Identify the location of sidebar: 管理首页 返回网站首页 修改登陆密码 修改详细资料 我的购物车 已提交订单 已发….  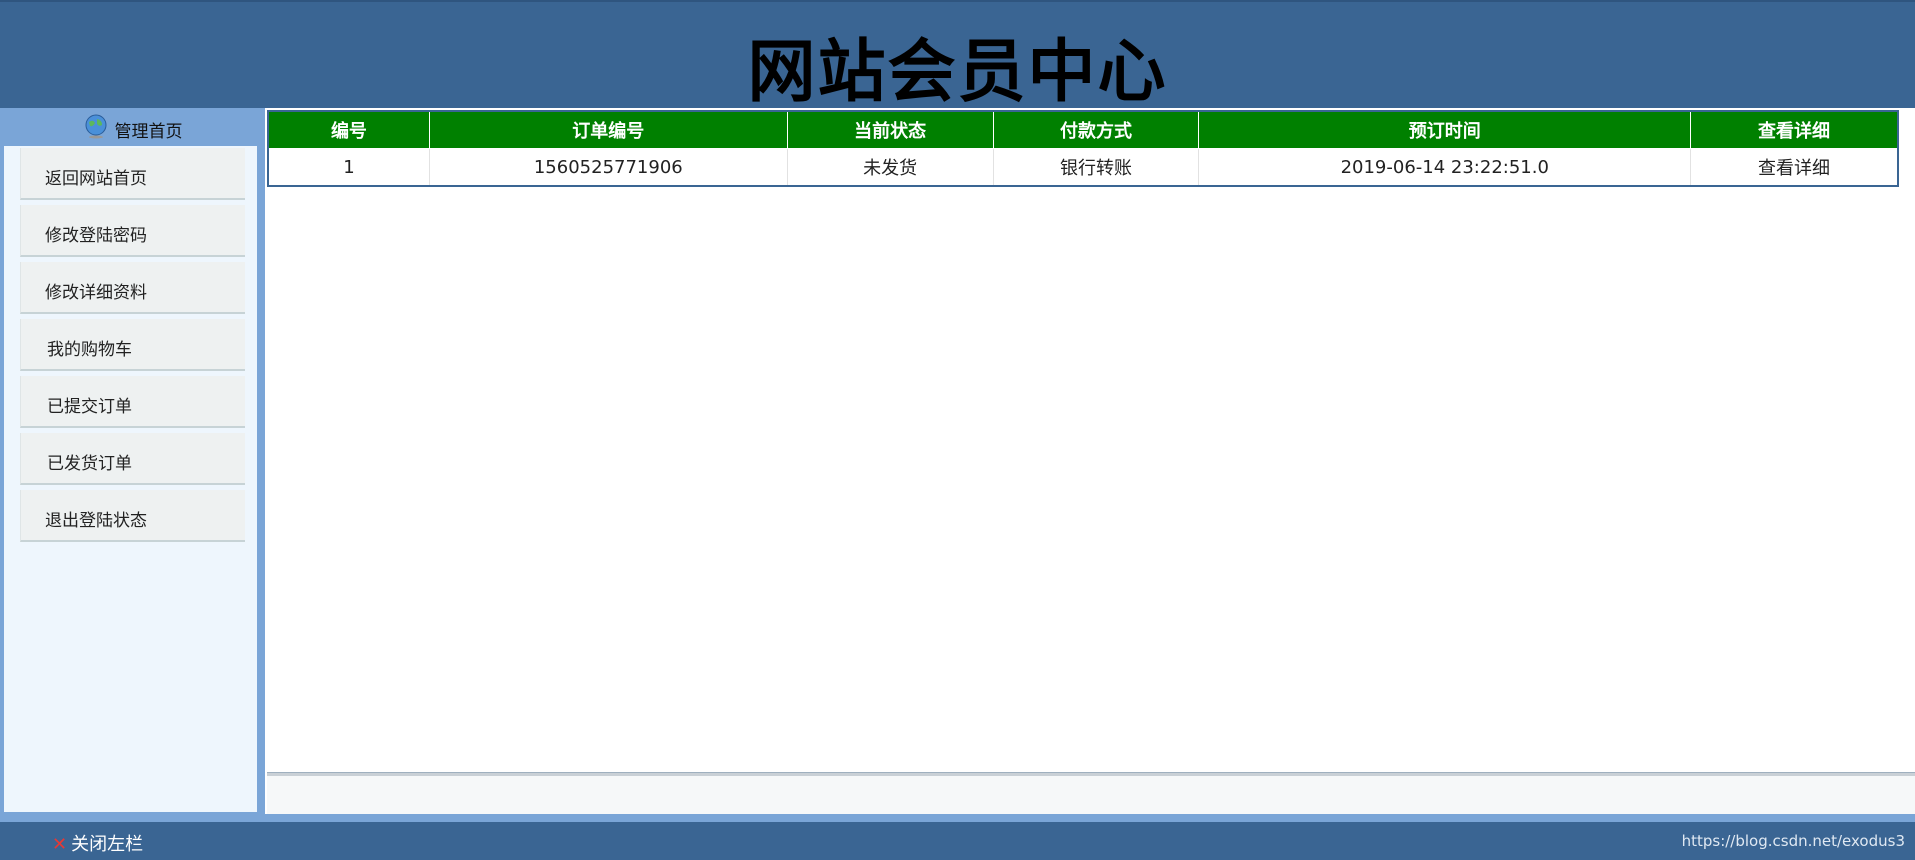
(132, 461).